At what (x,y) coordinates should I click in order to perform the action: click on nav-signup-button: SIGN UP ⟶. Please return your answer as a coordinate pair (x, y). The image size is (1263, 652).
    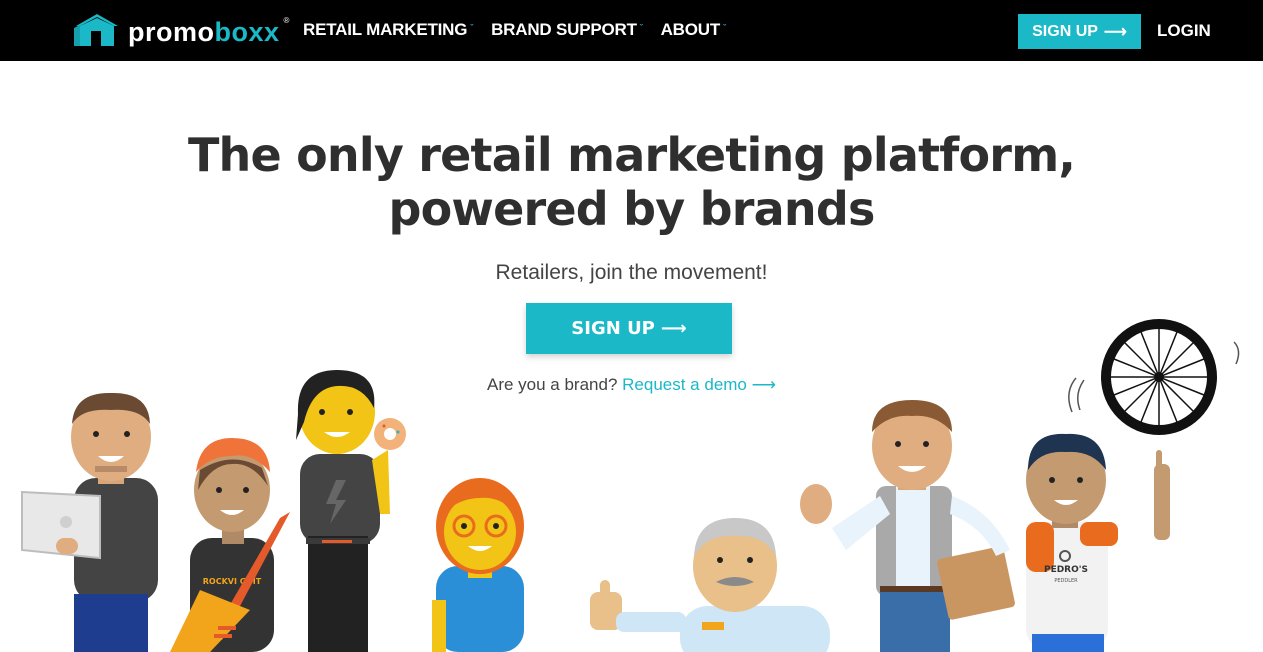
    Looking at the image, I should click on (1079, 31).